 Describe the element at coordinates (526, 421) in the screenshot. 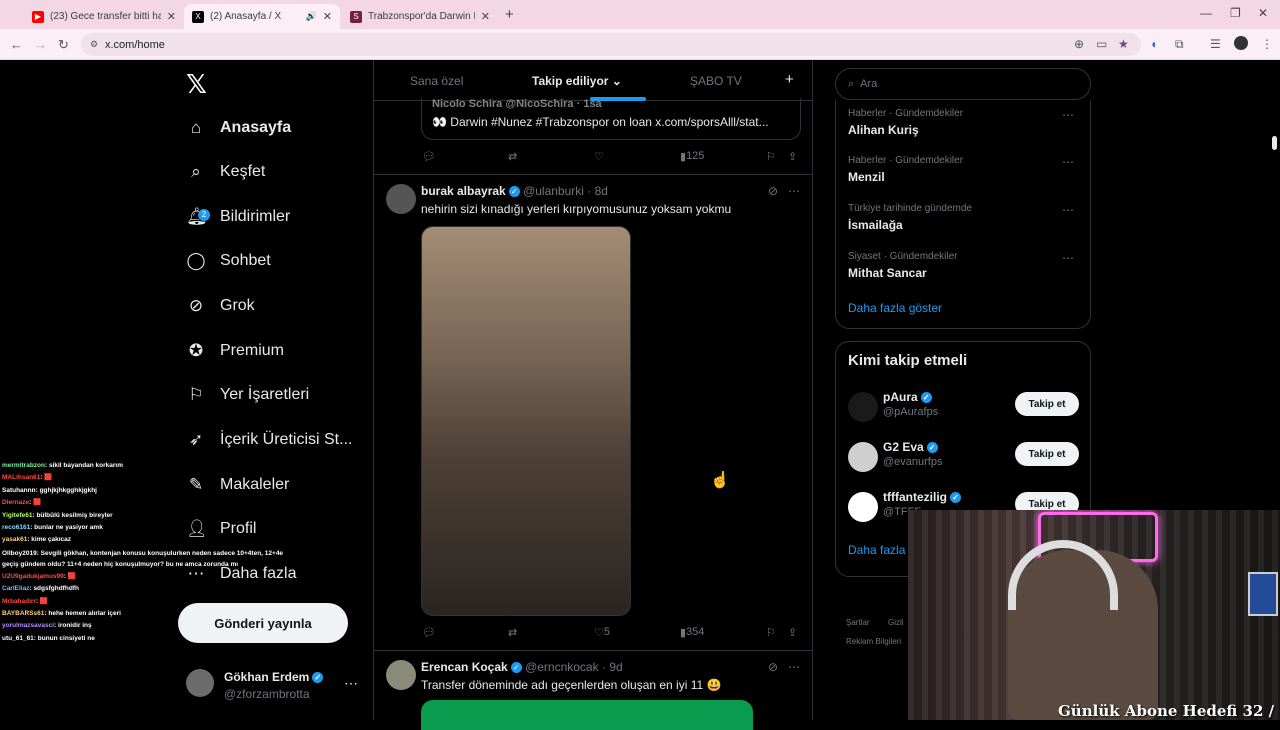

I see `tweet-video` at that location.